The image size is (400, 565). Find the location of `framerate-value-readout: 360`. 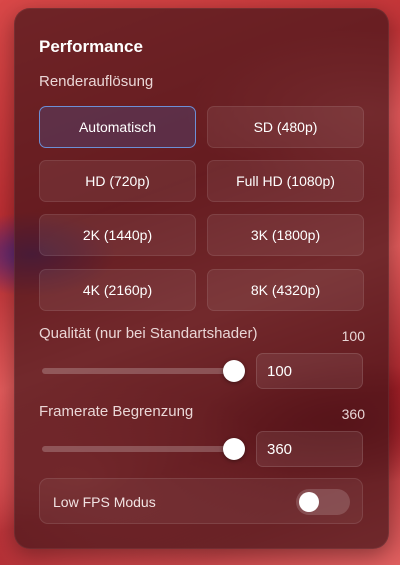

framerate-value-readout: 360 is located at coordinates (353, 414).